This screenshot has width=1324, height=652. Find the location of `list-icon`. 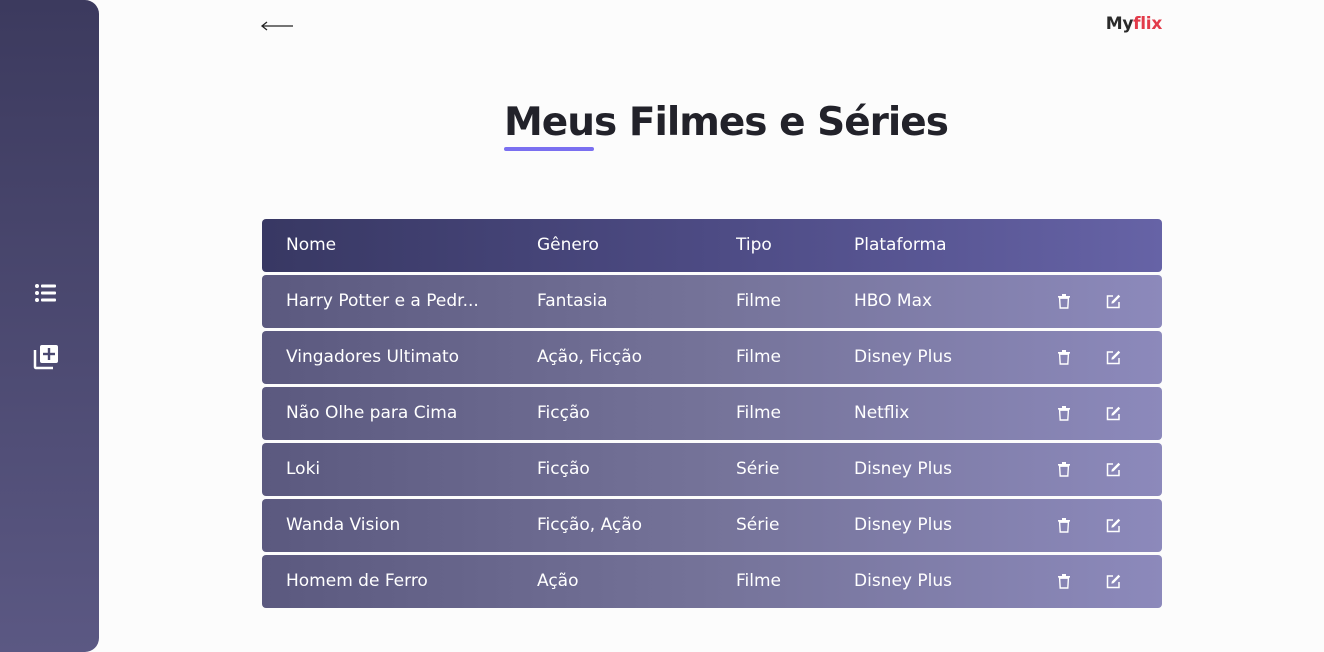

list-icon is located at coordinates (45, 293).